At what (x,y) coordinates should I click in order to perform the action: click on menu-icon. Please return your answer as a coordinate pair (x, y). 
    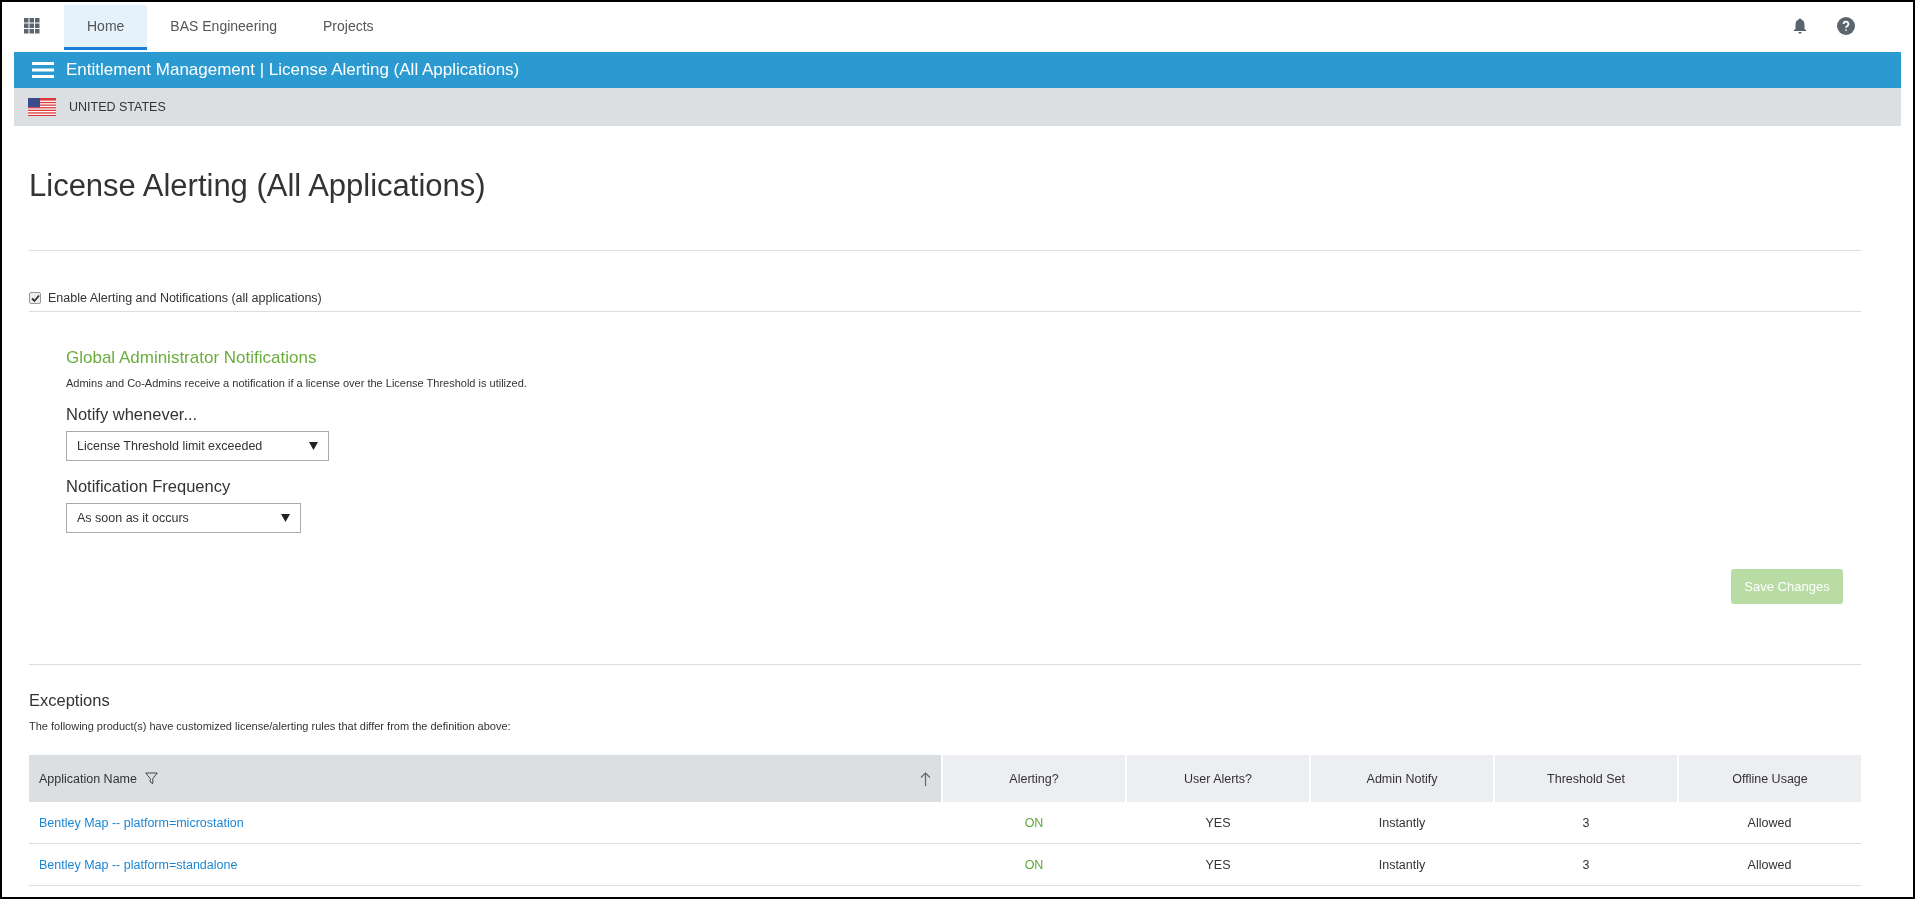
    Looking at the image, I should click on (43, 70).